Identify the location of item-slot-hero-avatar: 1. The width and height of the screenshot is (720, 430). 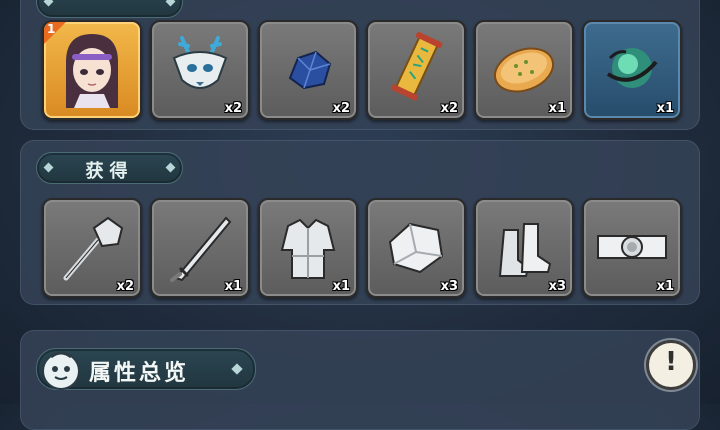
(92, 70).